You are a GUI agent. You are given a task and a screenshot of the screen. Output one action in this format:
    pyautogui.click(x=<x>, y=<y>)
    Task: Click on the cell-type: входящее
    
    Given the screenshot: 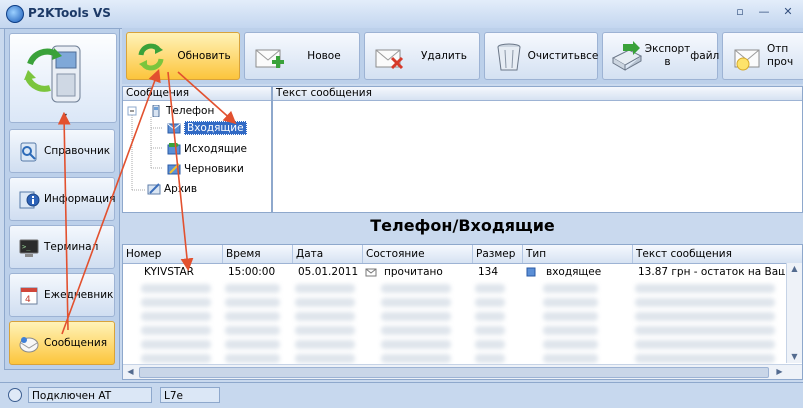 What is the action you would take?
    pyautogui.click(x=574, y=272)
    